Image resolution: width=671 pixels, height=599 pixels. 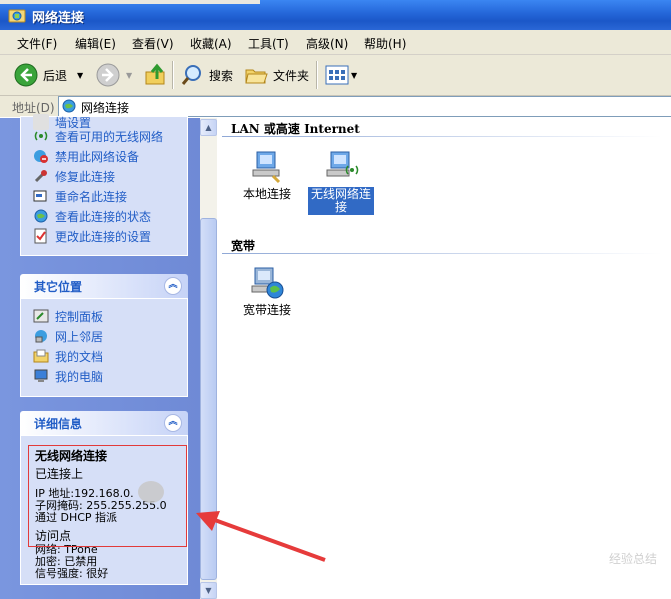 I want to click on search-button: 搜索, so click(x=206, y=75).